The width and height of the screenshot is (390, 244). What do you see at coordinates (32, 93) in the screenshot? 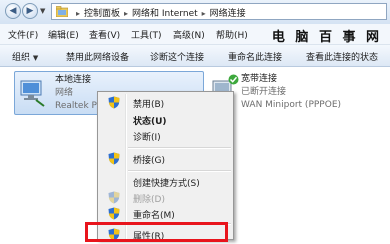
I see `network-adapter-icon` at bounding box center [32, 93].